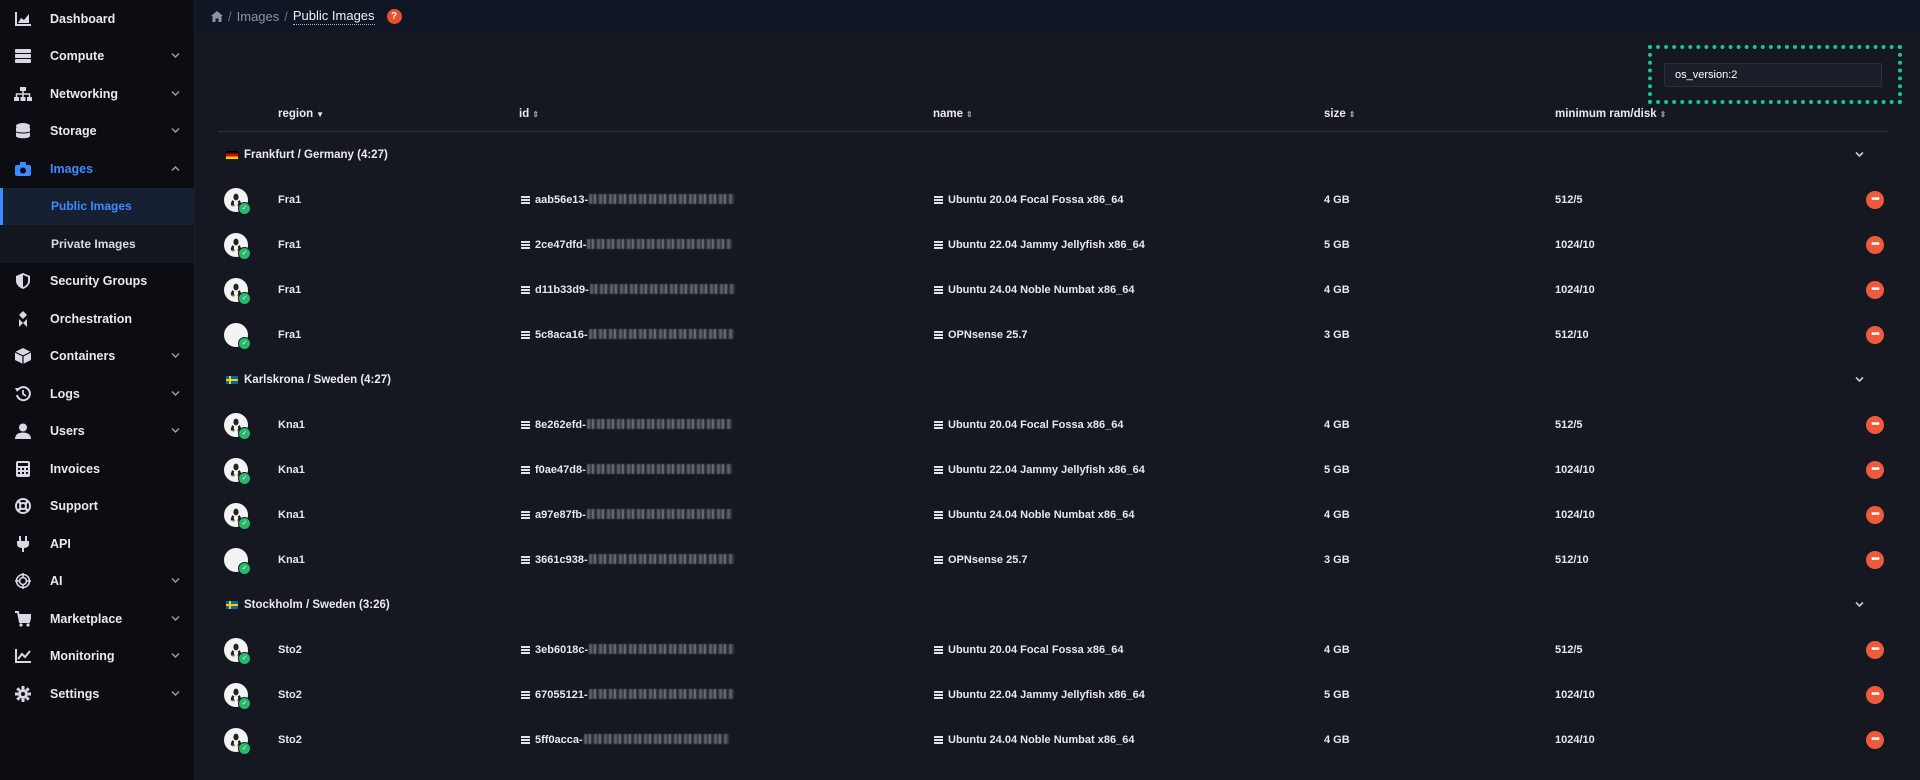 The height and width of the screenshot is (780, 1920). I want to click on column-name: name ⇕, so click(953, 114).